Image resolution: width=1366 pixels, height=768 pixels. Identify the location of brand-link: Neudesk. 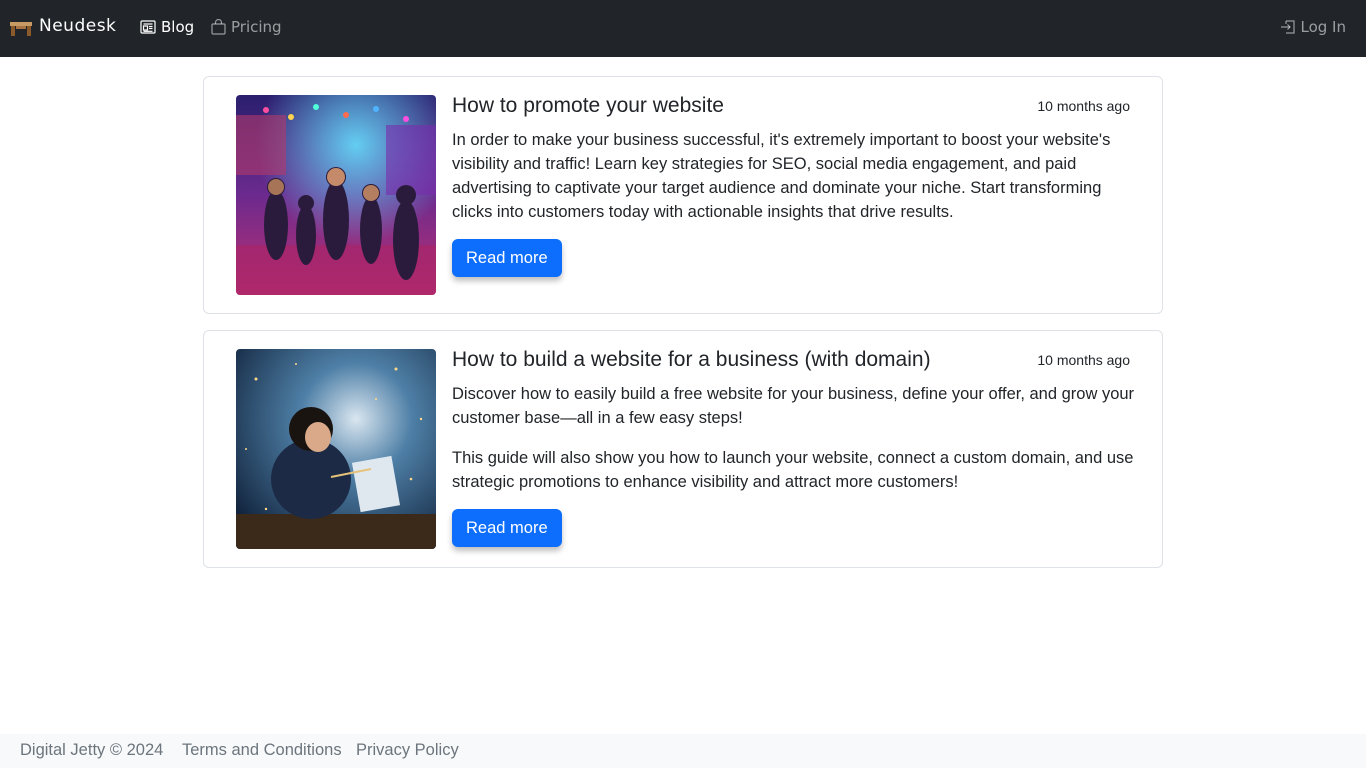
(63, 26).